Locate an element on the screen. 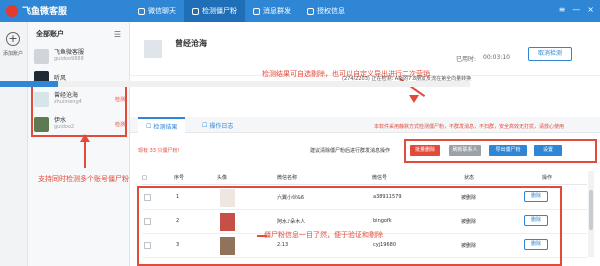 This screenshot has width=600, height=266. list-menu-icon: ☰ is located at coordinates (117, 34).